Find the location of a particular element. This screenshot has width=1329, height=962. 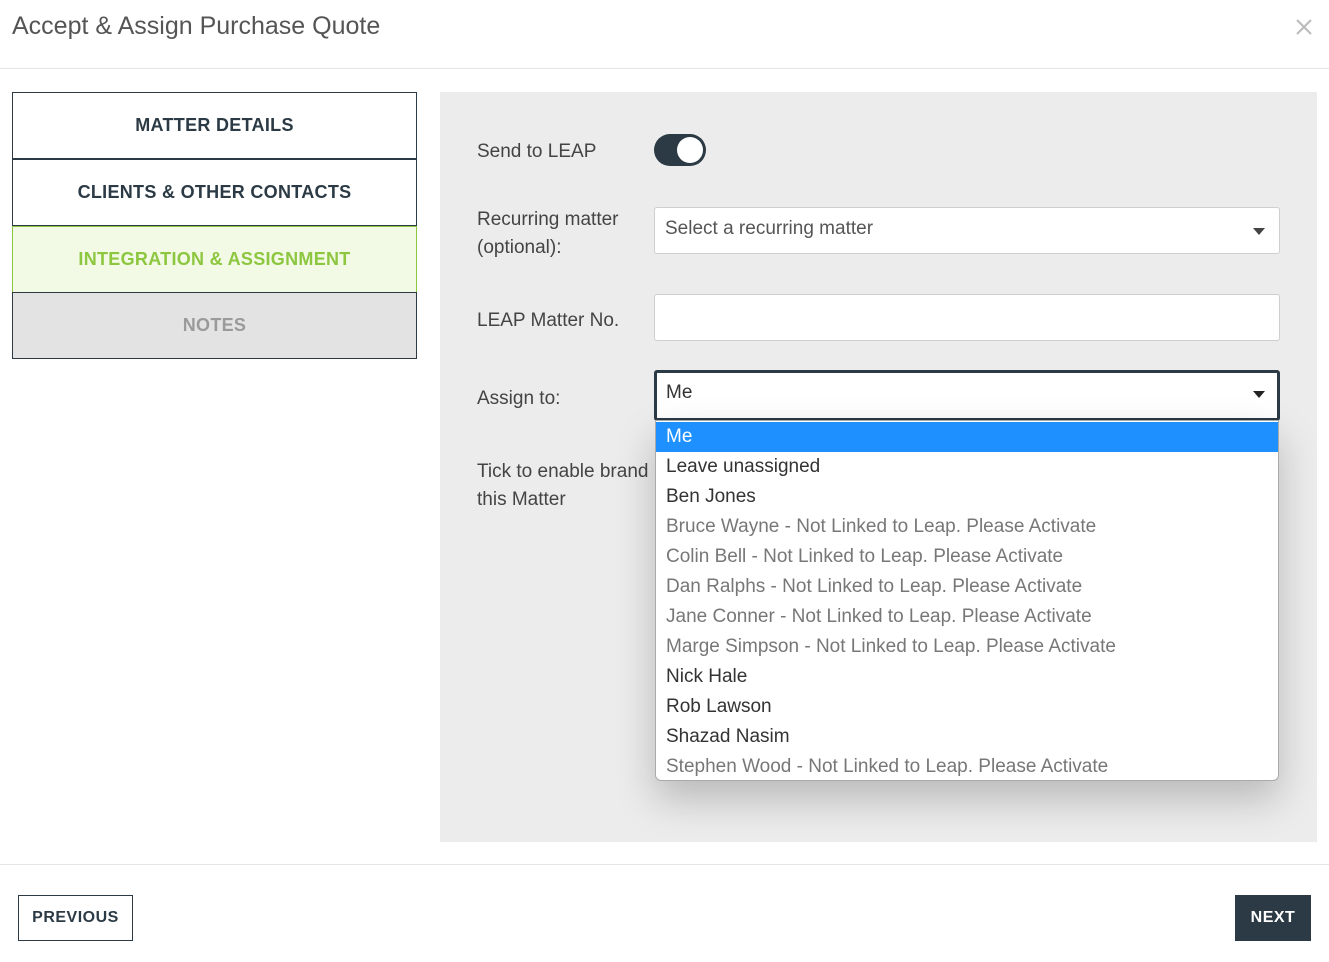

recurring-matter-placeholder: Select a recurring matter is located at coordinates (769, 228).